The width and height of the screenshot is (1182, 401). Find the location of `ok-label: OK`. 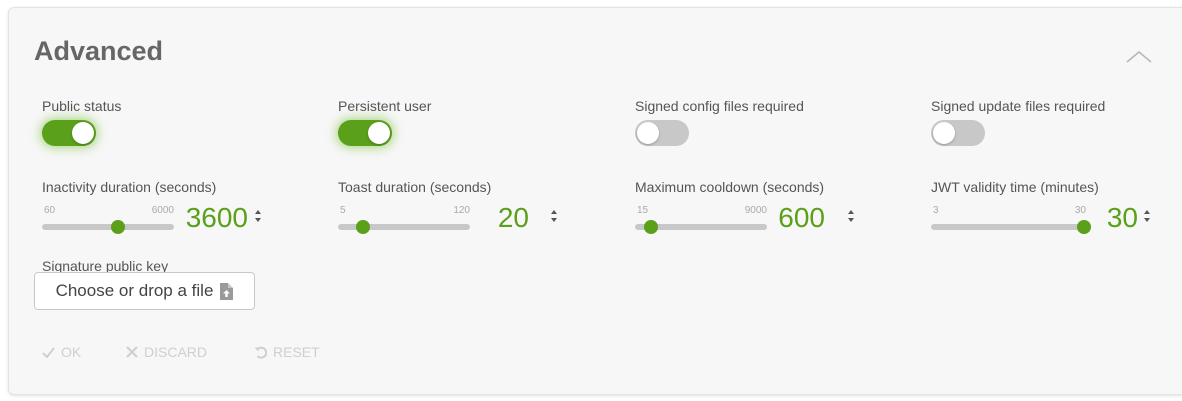

ok-label: OK is located at coordinates (71, 352).